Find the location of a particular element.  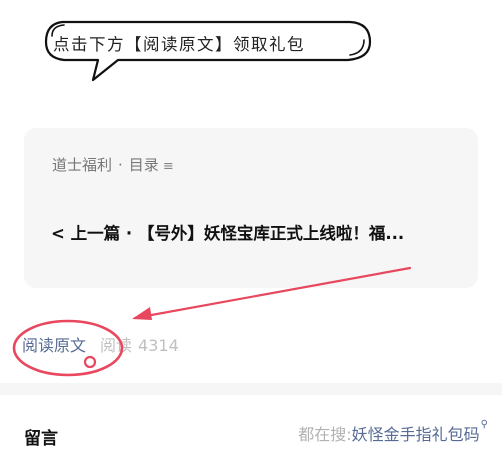

search-prefix: 都在搜: is located at coordinates (325, 434).